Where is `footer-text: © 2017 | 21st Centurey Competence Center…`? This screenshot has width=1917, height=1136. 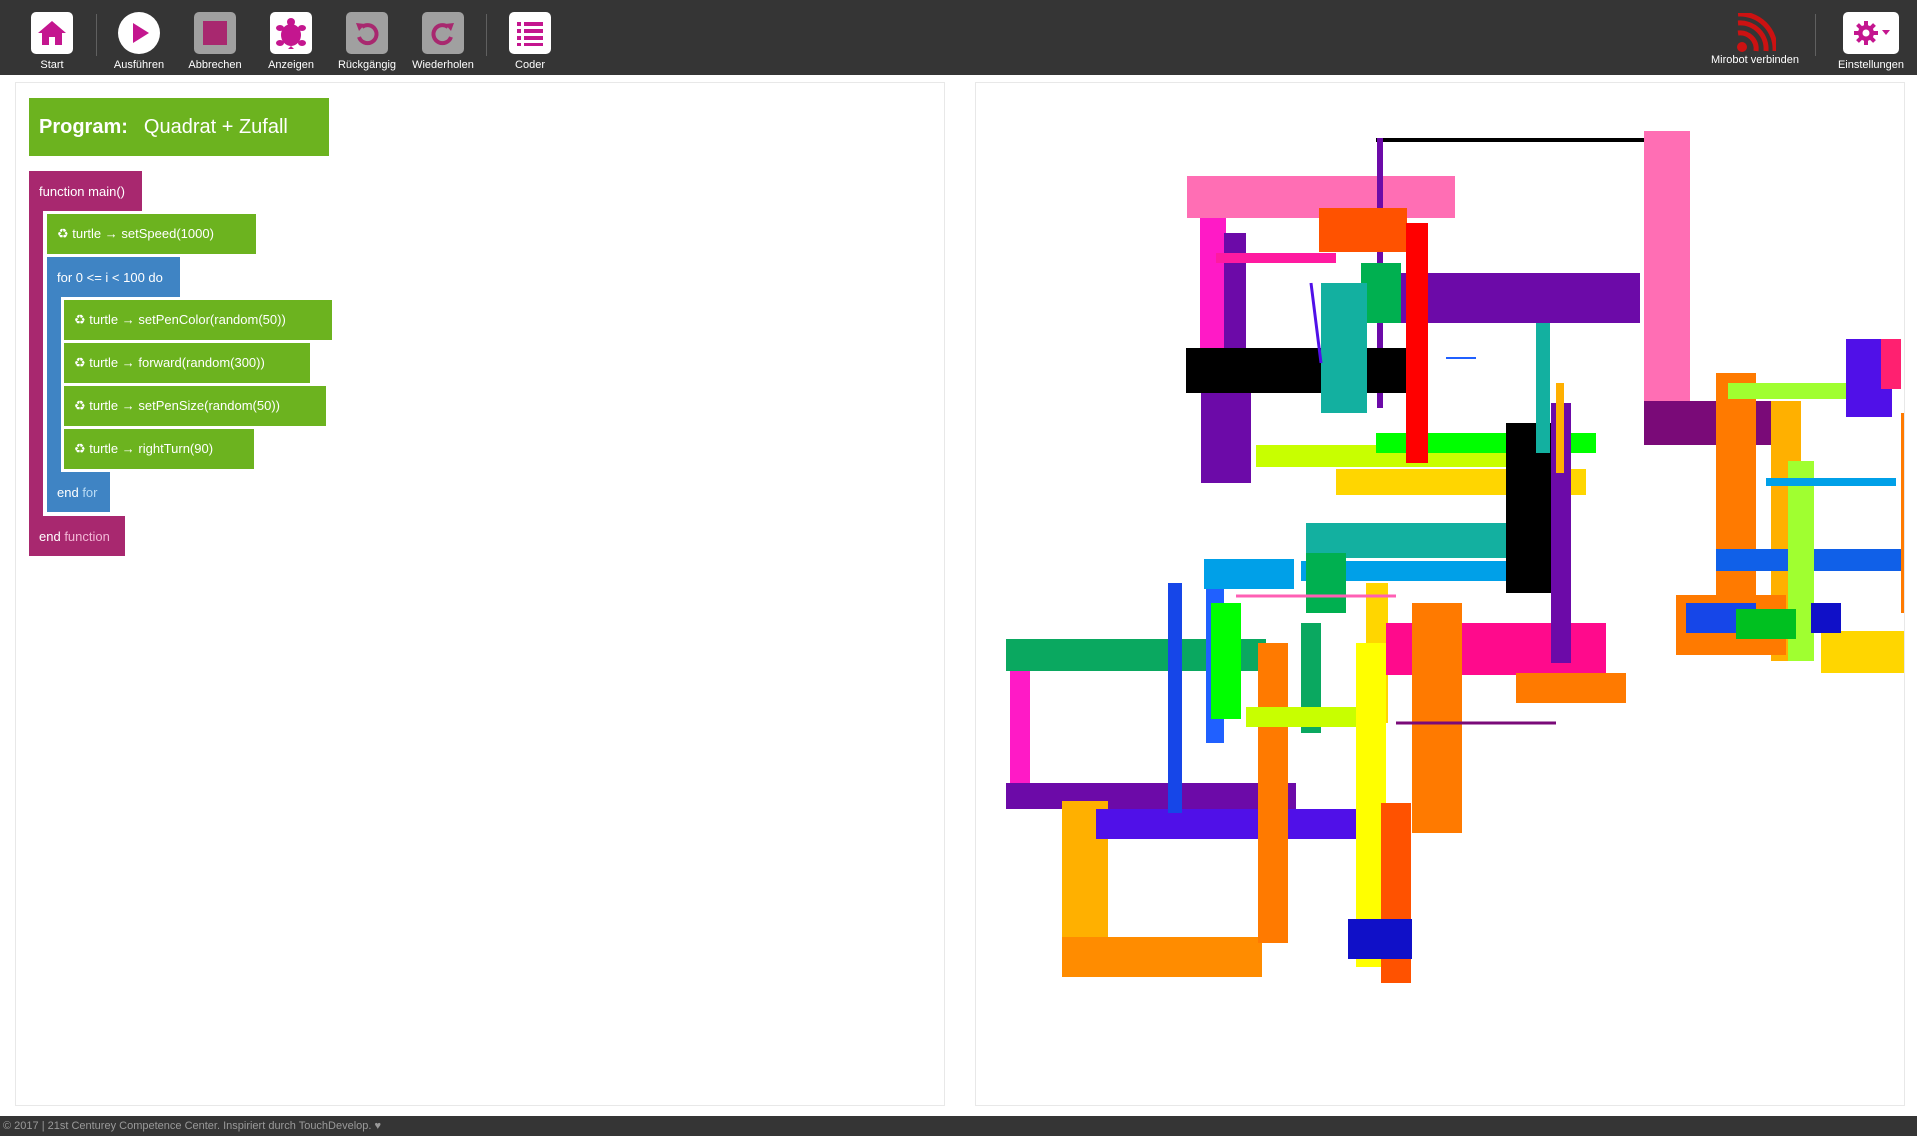
footer-text: © 2017 | 21st Centurey Competence Center… is located at coordinates (192, 1126).